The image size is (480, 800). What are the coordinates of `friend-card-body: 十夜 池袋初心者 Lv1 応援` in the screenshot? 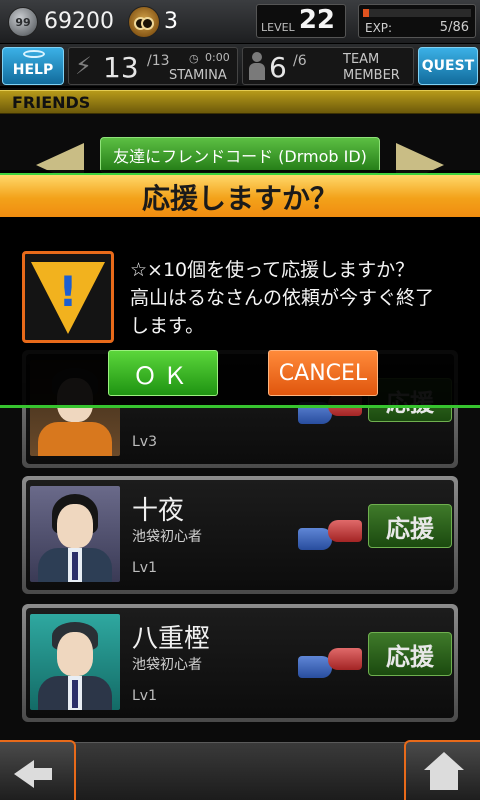 It's located at (240, 535).